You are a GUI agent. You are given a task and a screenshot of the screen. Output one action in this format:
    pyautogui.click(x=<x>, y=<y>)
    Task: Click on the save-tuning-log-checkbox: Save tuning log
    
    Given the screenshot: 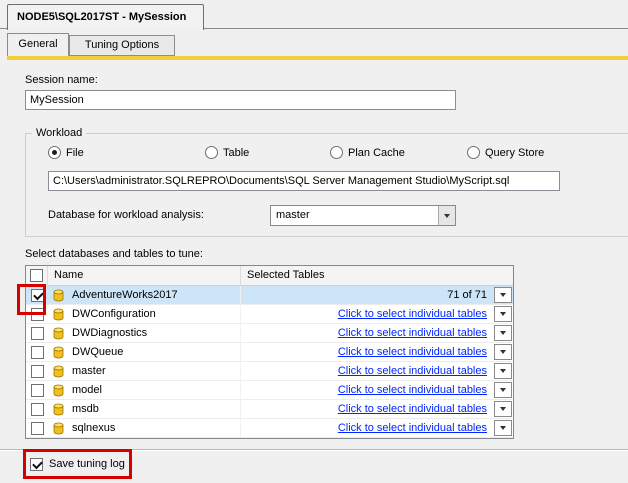 What is the action you would take?
    pyautogui.click(x=77, y=464)
    